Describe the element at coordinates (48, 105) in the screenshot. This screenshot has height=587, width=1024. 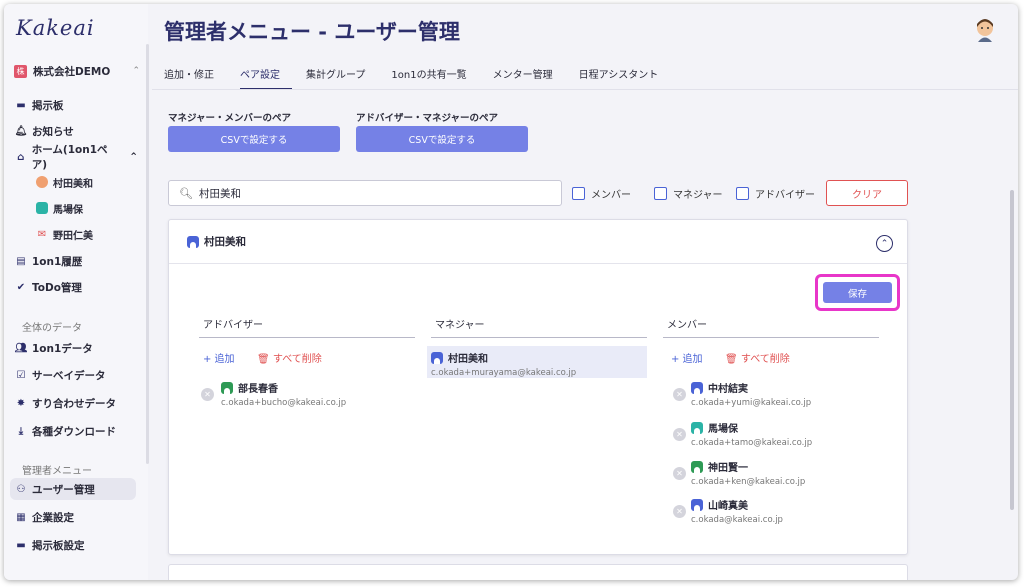
I see `sidebar-item-label: 掲示板` at that location.